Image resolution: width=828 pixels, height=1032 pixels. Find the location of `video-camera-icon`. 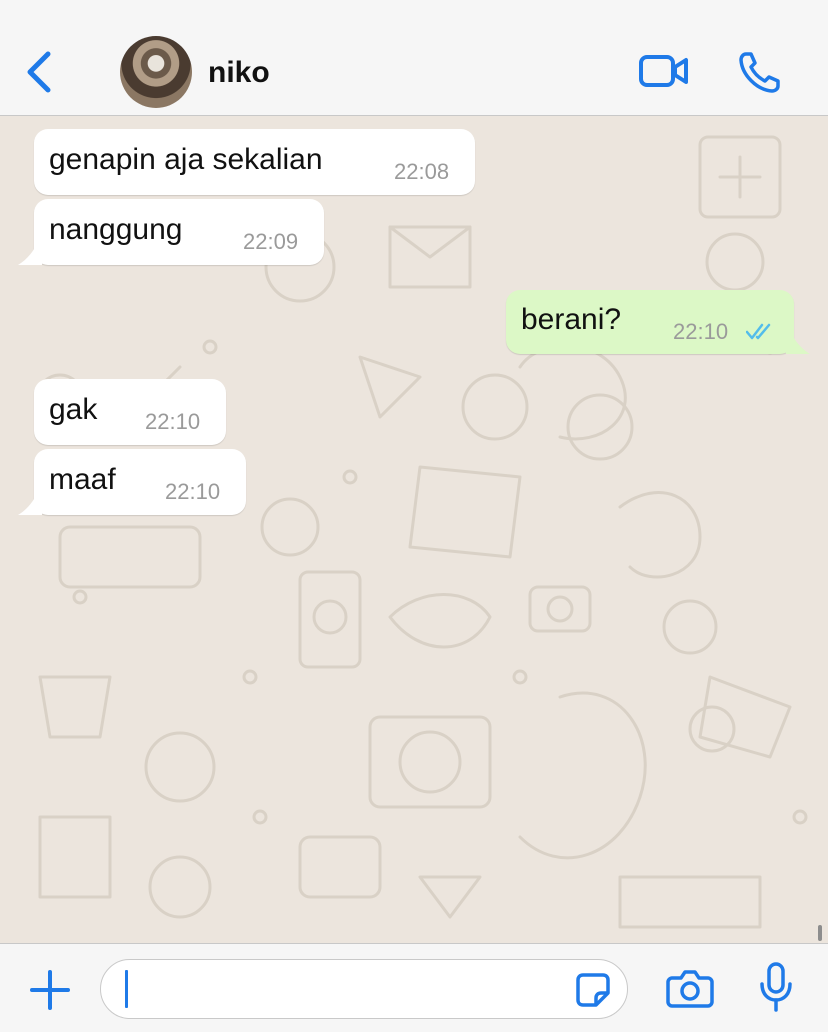

video-camera-icon is located at coordinates (664, 71).